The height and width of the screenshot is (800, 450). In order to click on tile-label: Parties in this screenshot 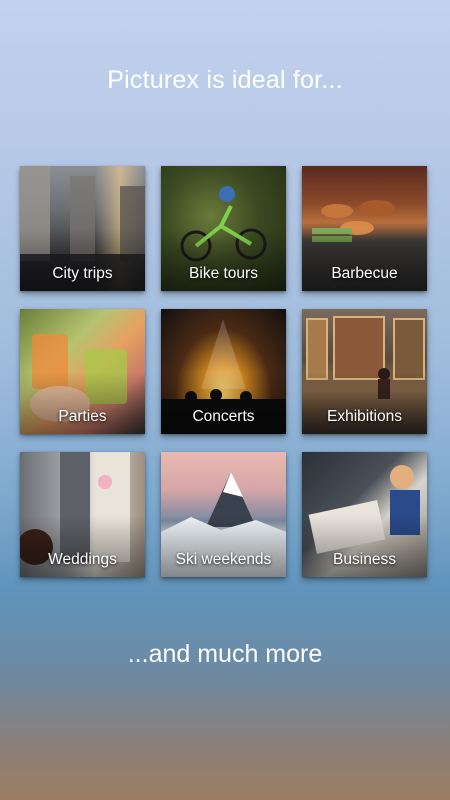, I will do `click(82, 416)`.